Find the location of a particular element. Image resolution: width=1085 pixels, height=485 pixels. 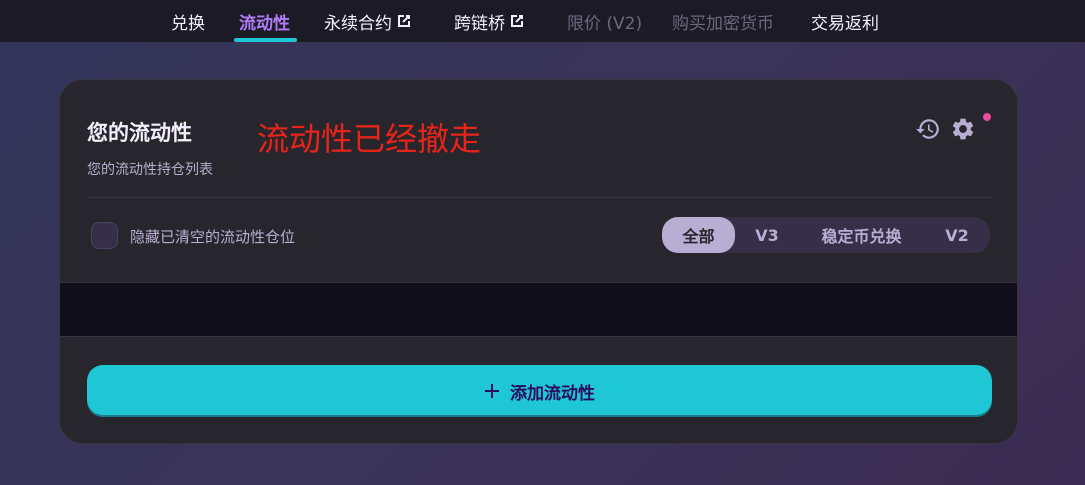

nav-item-label: 跨链桥 is located at coordinates (479, 23).